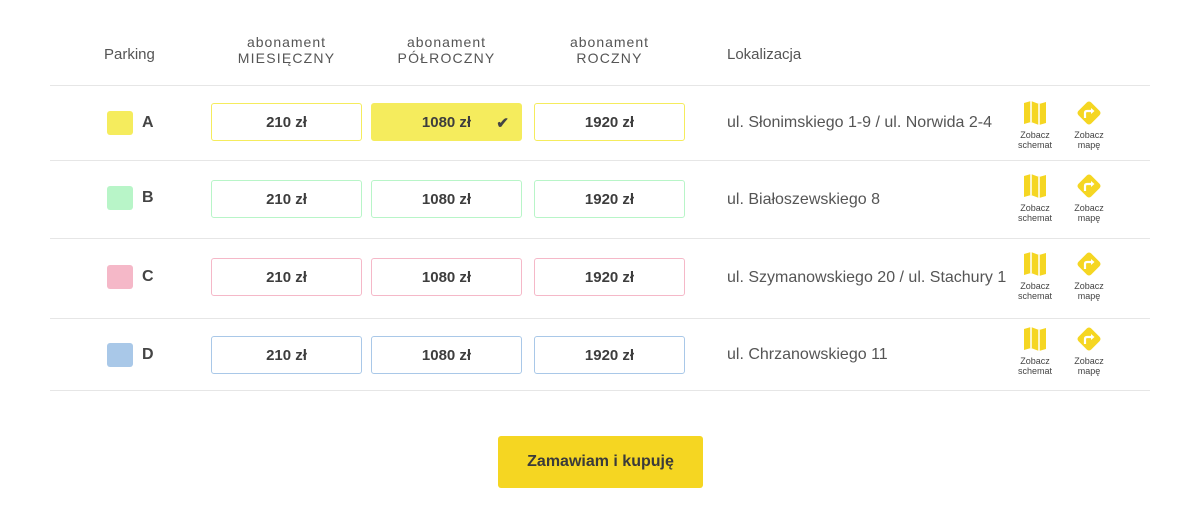  I want to click on header-parking: Parking, so click(129, 54).